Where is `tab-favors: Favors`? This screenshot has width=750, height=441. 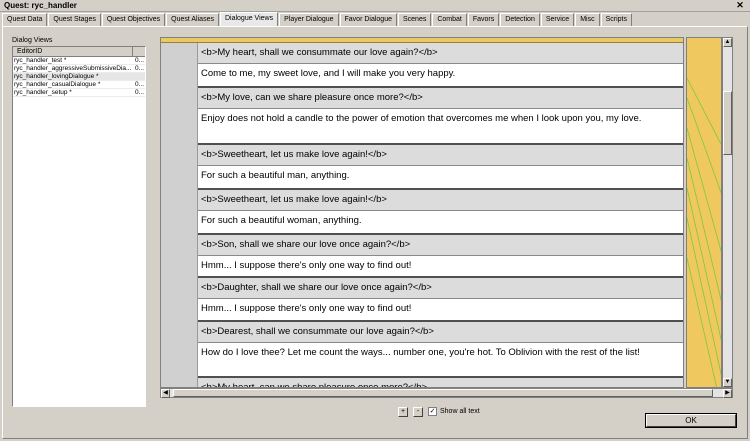
tab-favors: Favors is located at coordinates (483, 19).